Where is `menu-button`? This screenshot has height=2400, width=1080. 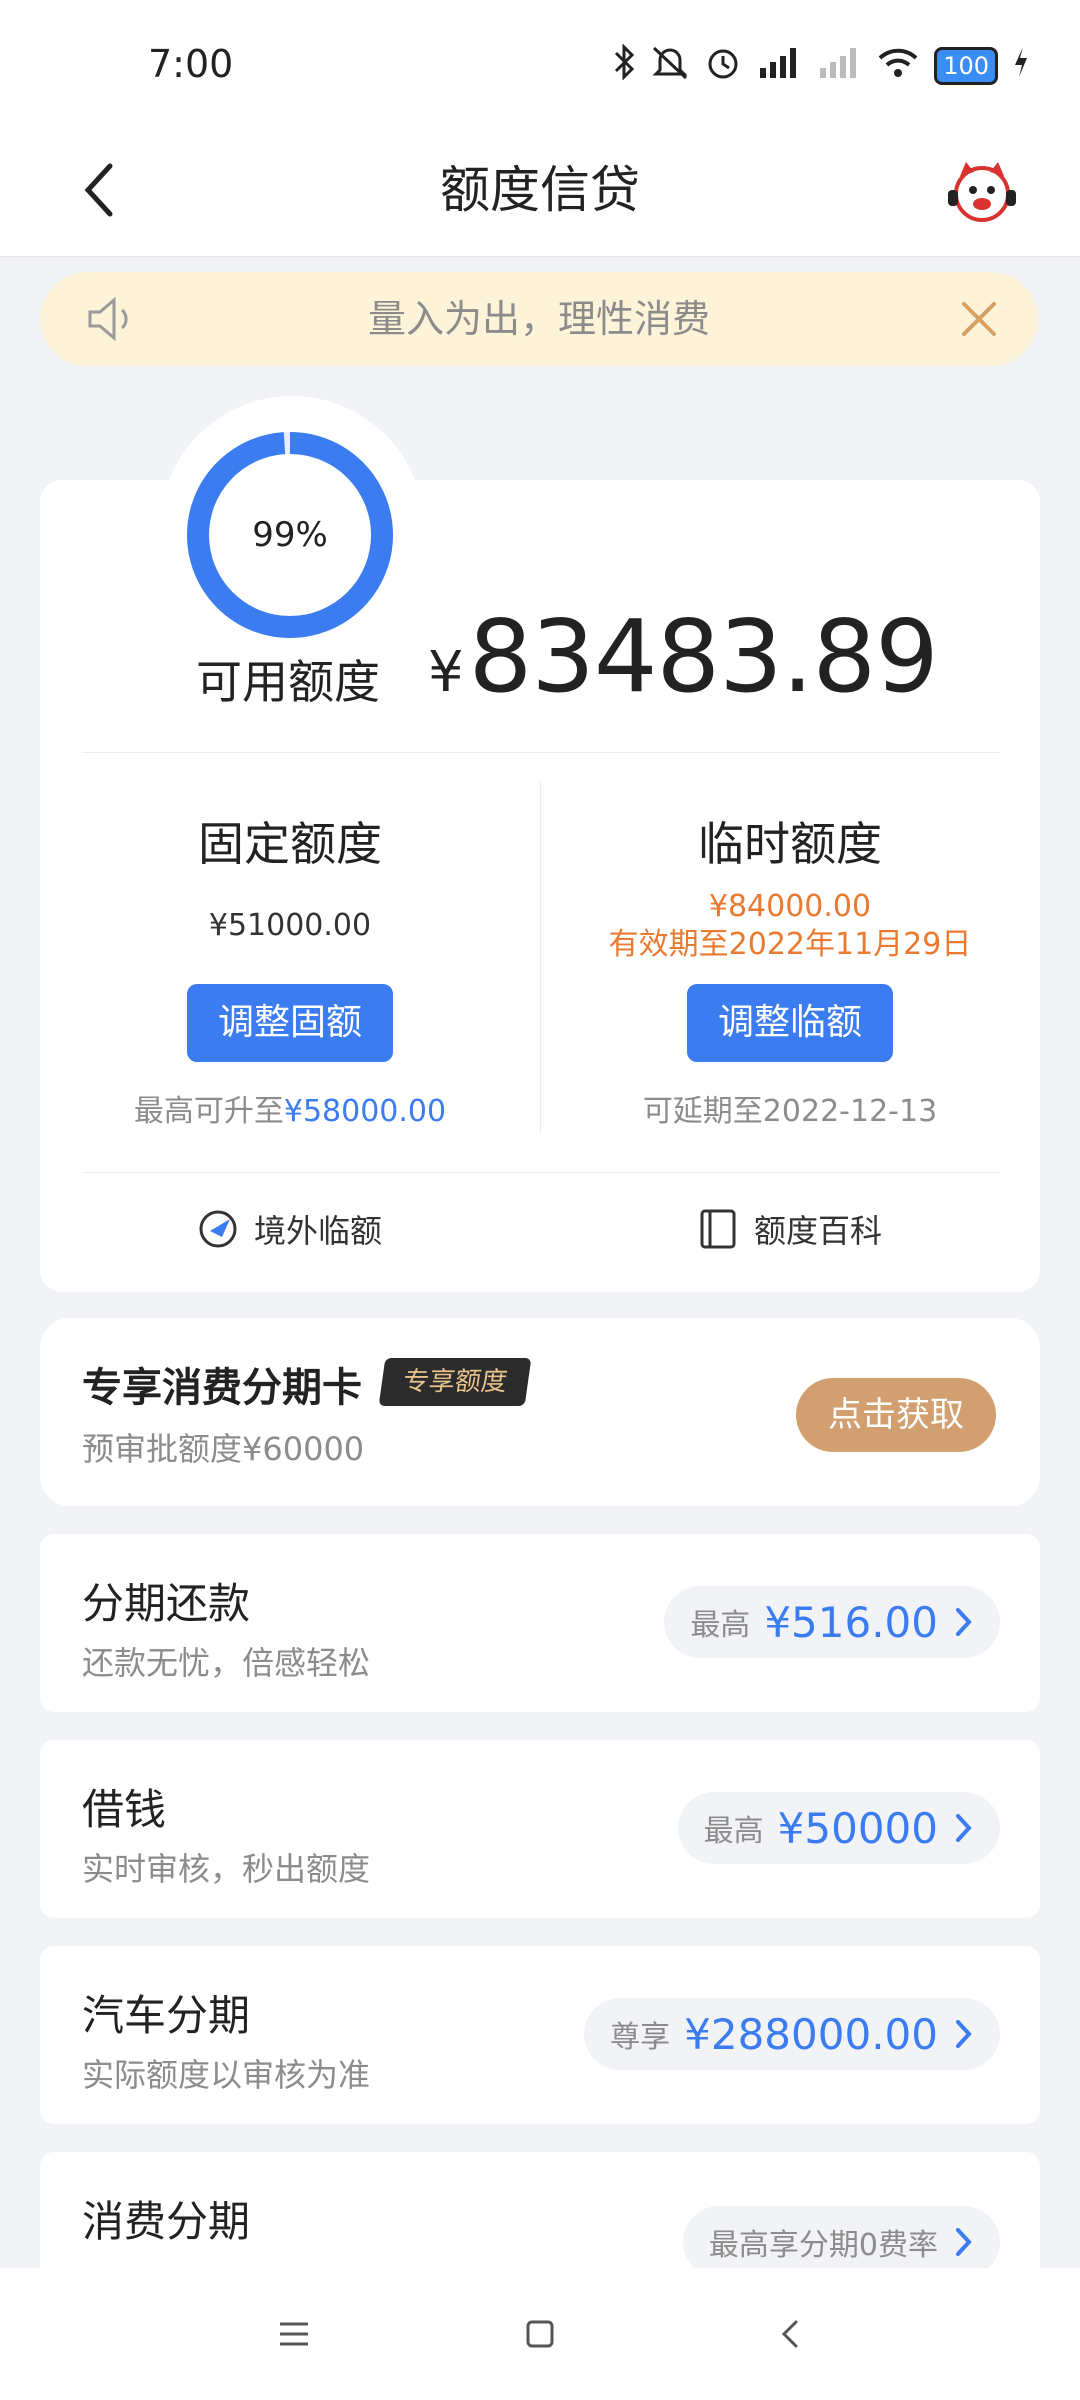 menu-button is located at coordinates (294, 2334).